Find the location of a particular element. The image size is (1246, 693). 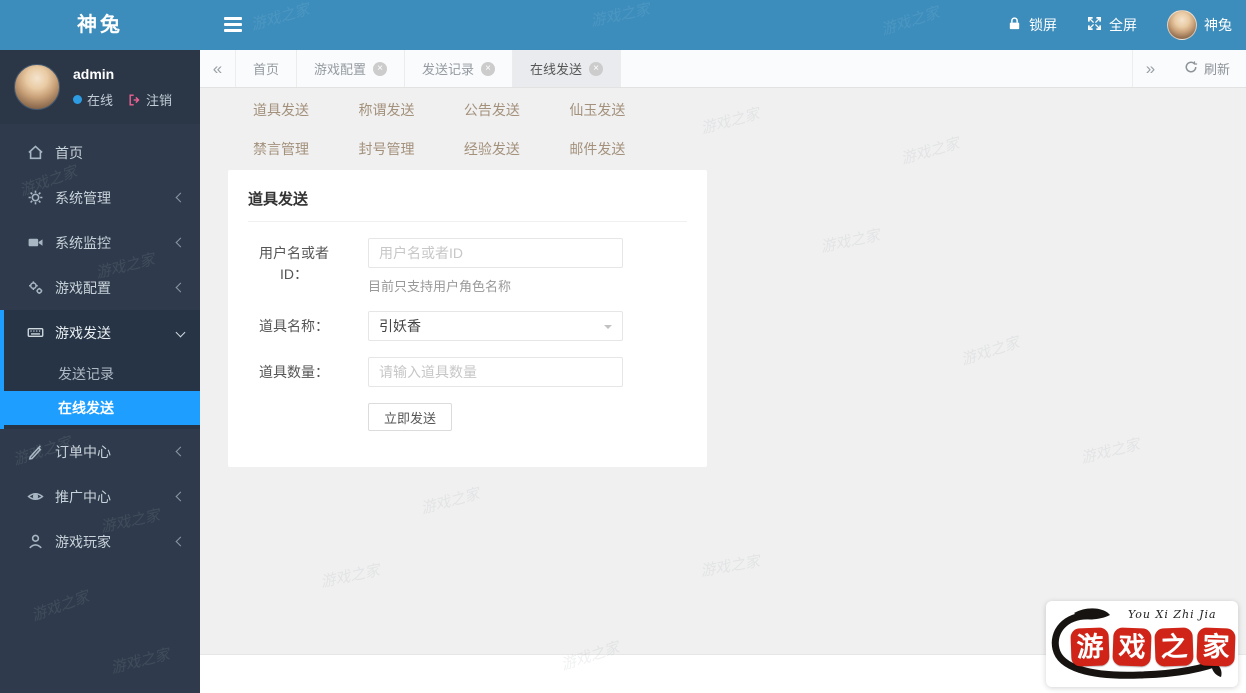

quantity-input is located at coordinates (495, 372).